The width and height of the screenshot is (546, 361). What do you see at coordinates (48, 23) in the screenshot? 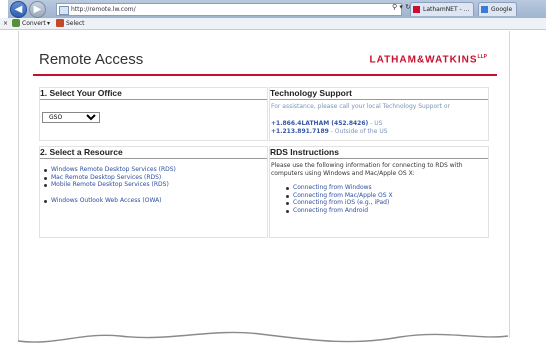
I see `chevron-down-icon: ▾` at bounding box center [48, 23].